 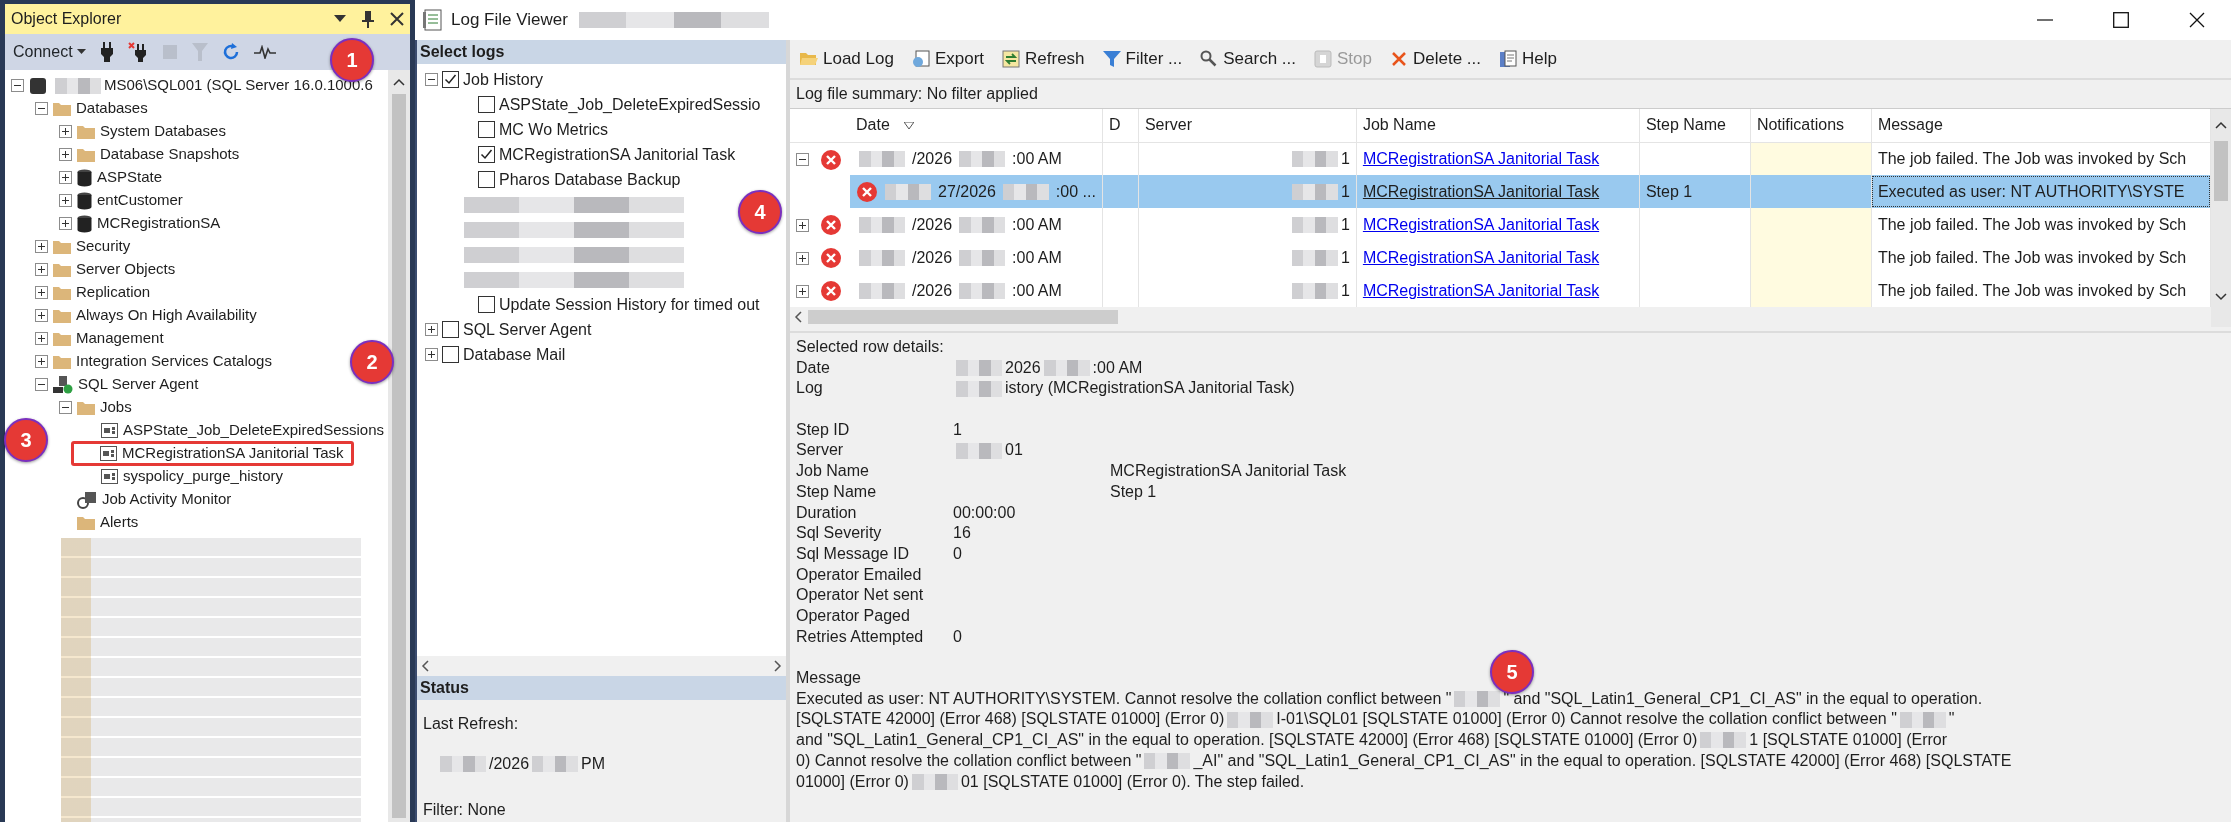 What do you see at coordinates (837, 491) in the screenshot?
I see `field-label: Step Name` at bounding box center [837, 491].